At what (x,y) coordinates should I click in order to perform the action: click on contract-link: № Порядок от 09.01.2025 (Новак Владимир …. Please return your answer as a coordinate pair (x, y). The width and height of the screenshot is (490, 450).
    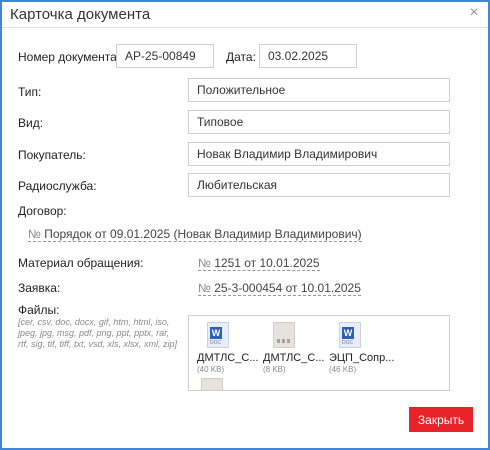
    Looking at the image, I should click on (195, 234).